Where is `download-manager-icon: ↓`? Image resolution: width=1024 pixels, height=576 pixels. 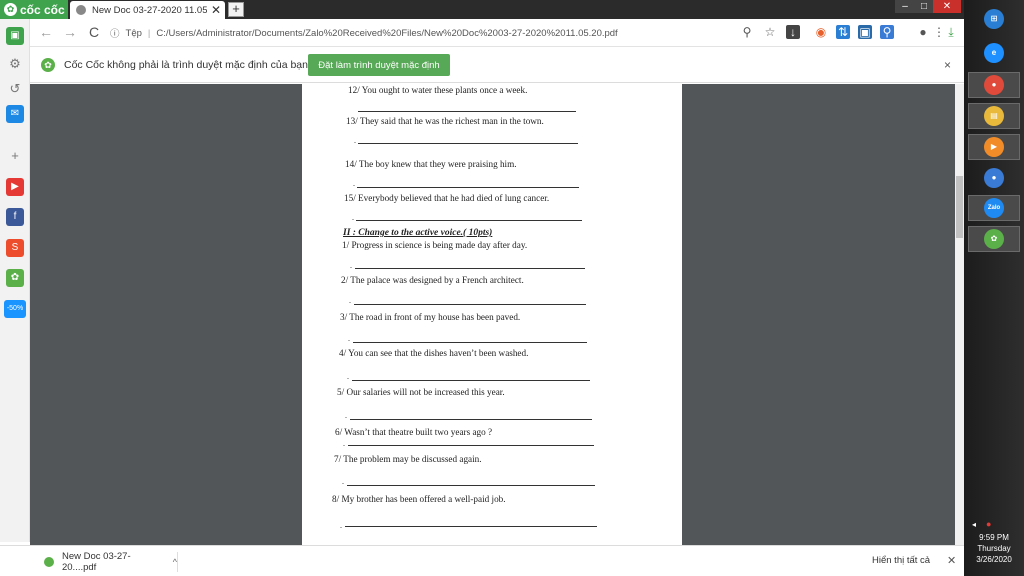 download-manager-icon: ↓ is located at coordinates (793, 32).